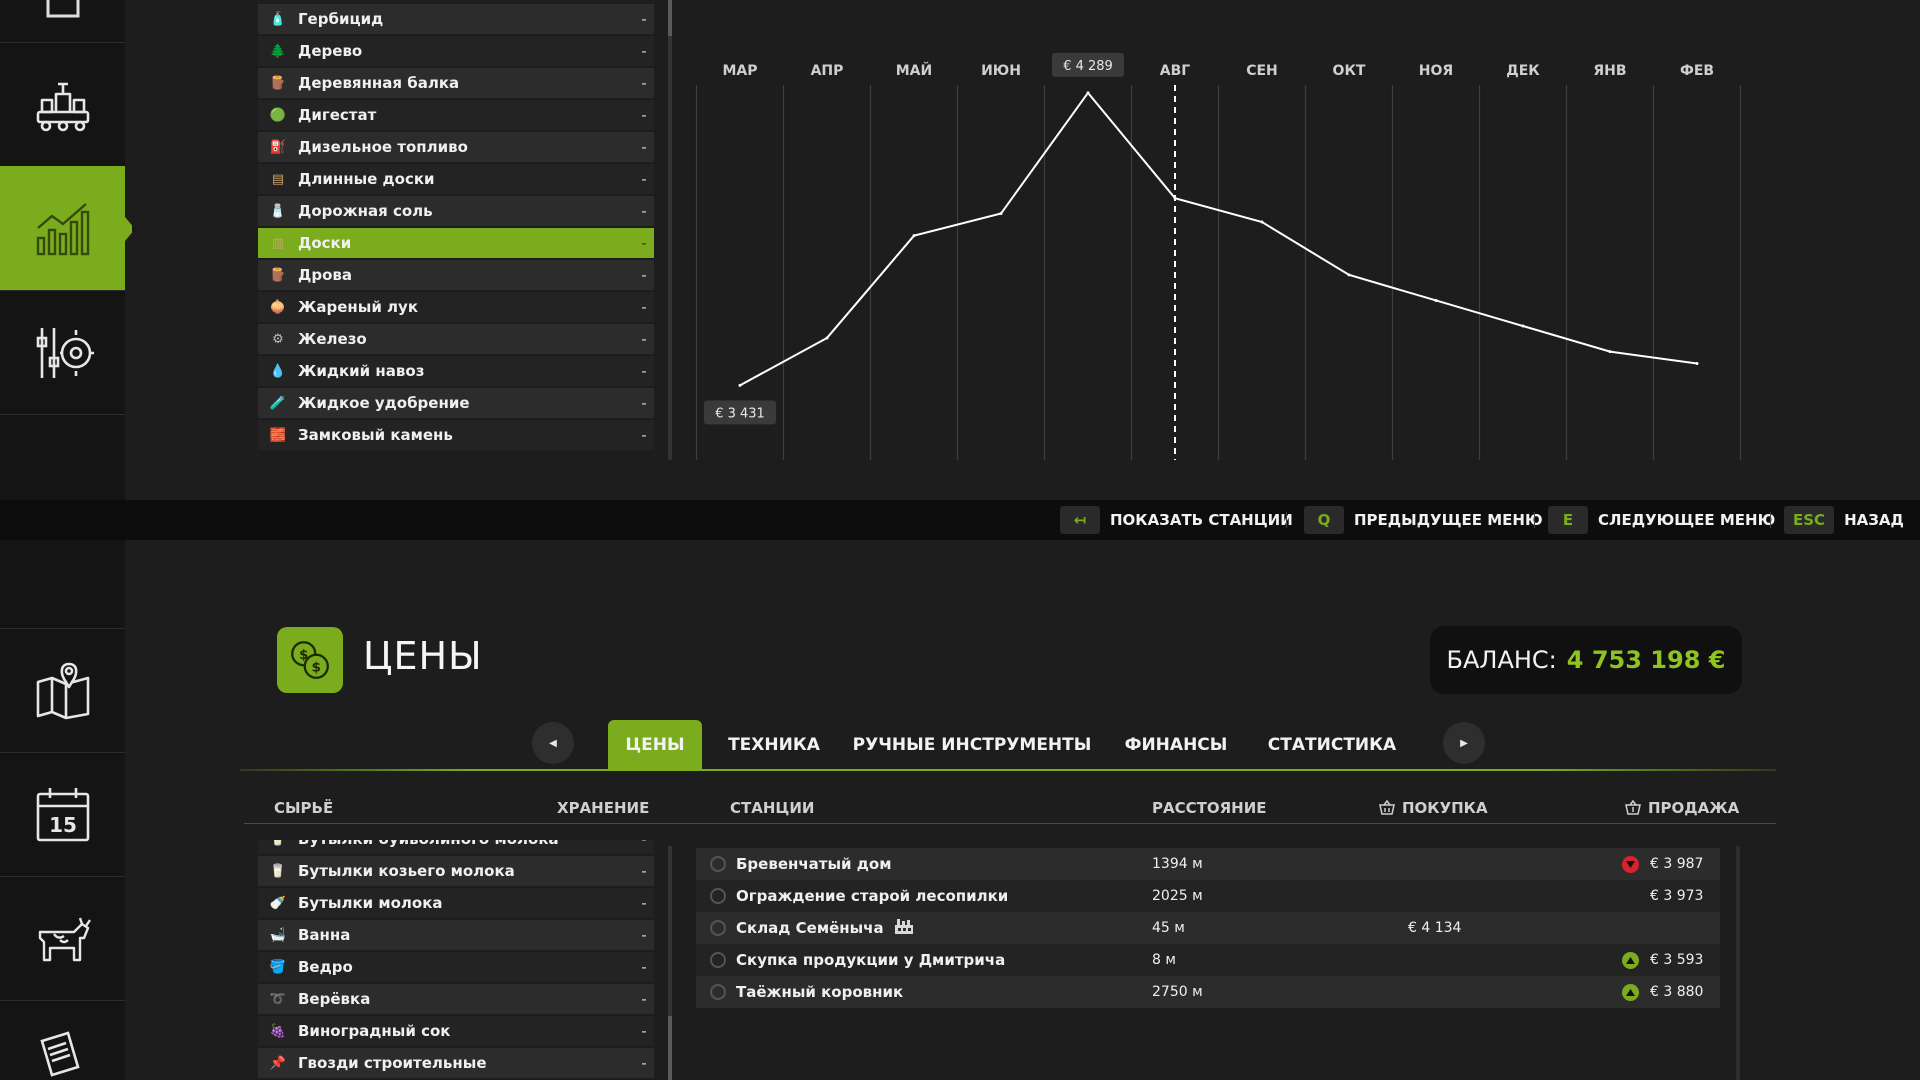 Image resolution: width=1920 pixels, height=1080 pixels. Describe the element at coordinates (1176, 745) in the screenshot. I see `tab-finances: ФИНАНСЫ` at that location.